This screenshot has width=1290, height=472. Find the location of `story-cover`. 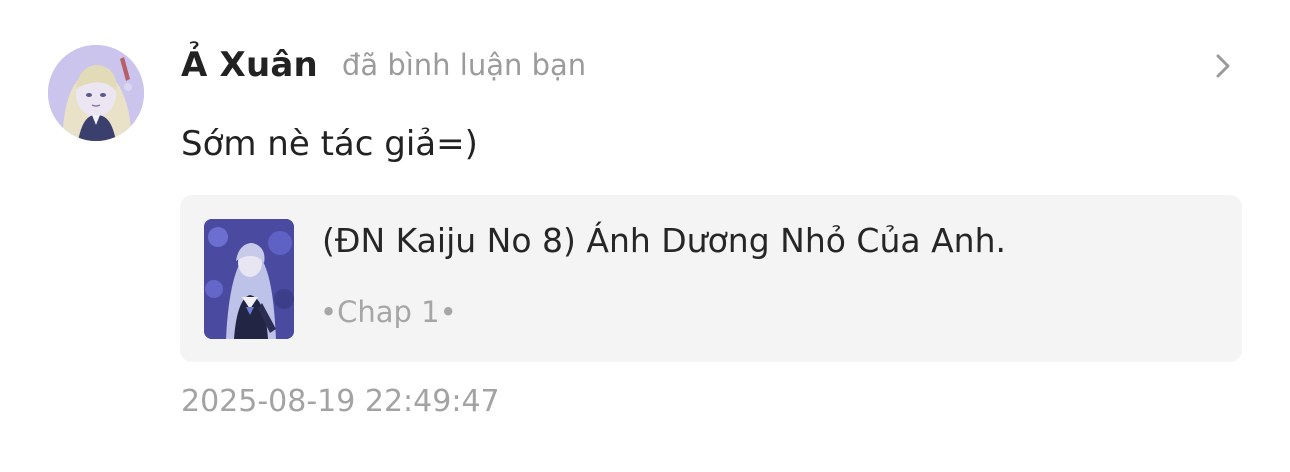

story-cover is located at coordinates (249, 279).